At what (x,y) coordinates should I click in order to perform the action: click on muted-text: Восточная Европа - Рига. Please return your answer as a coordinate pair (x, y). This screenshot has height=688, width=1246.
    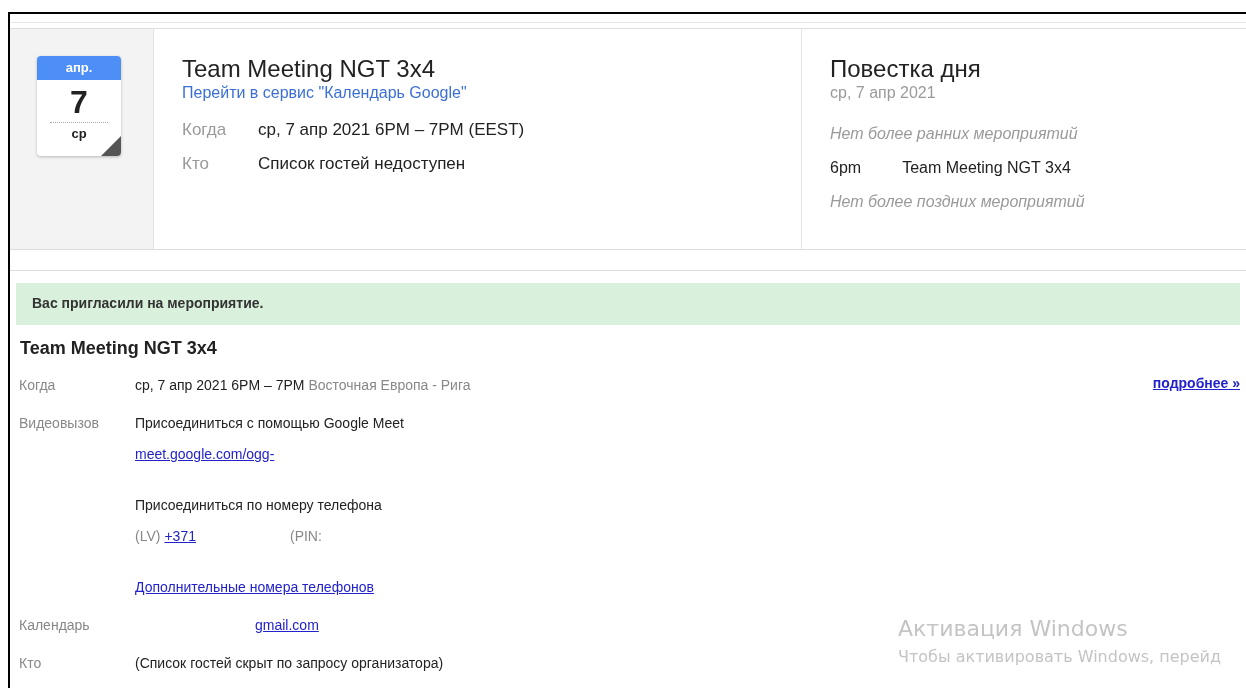
    Looking at the image, I should click on (389, 385).